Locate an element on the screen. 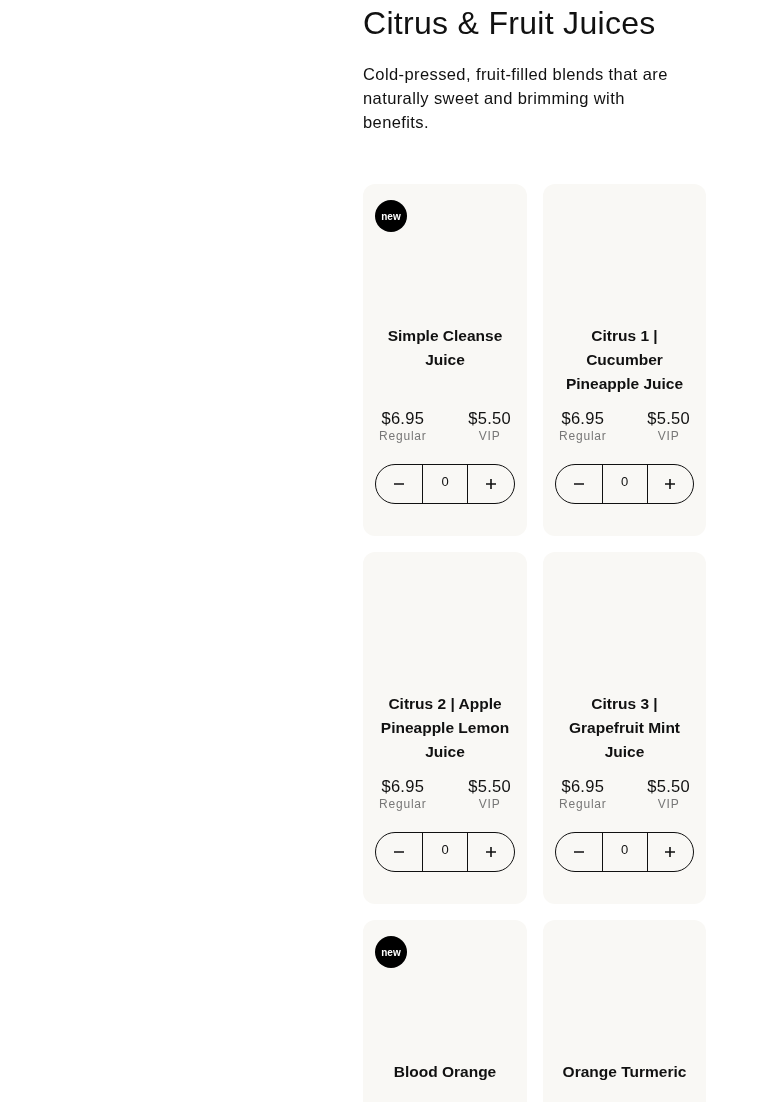 The height and width of the screenshot is (1102, 770). product-card: new Simple Cleanse Juice $6.95 Regular $5.50 VIP 0 is located at coordinates (445, 360).